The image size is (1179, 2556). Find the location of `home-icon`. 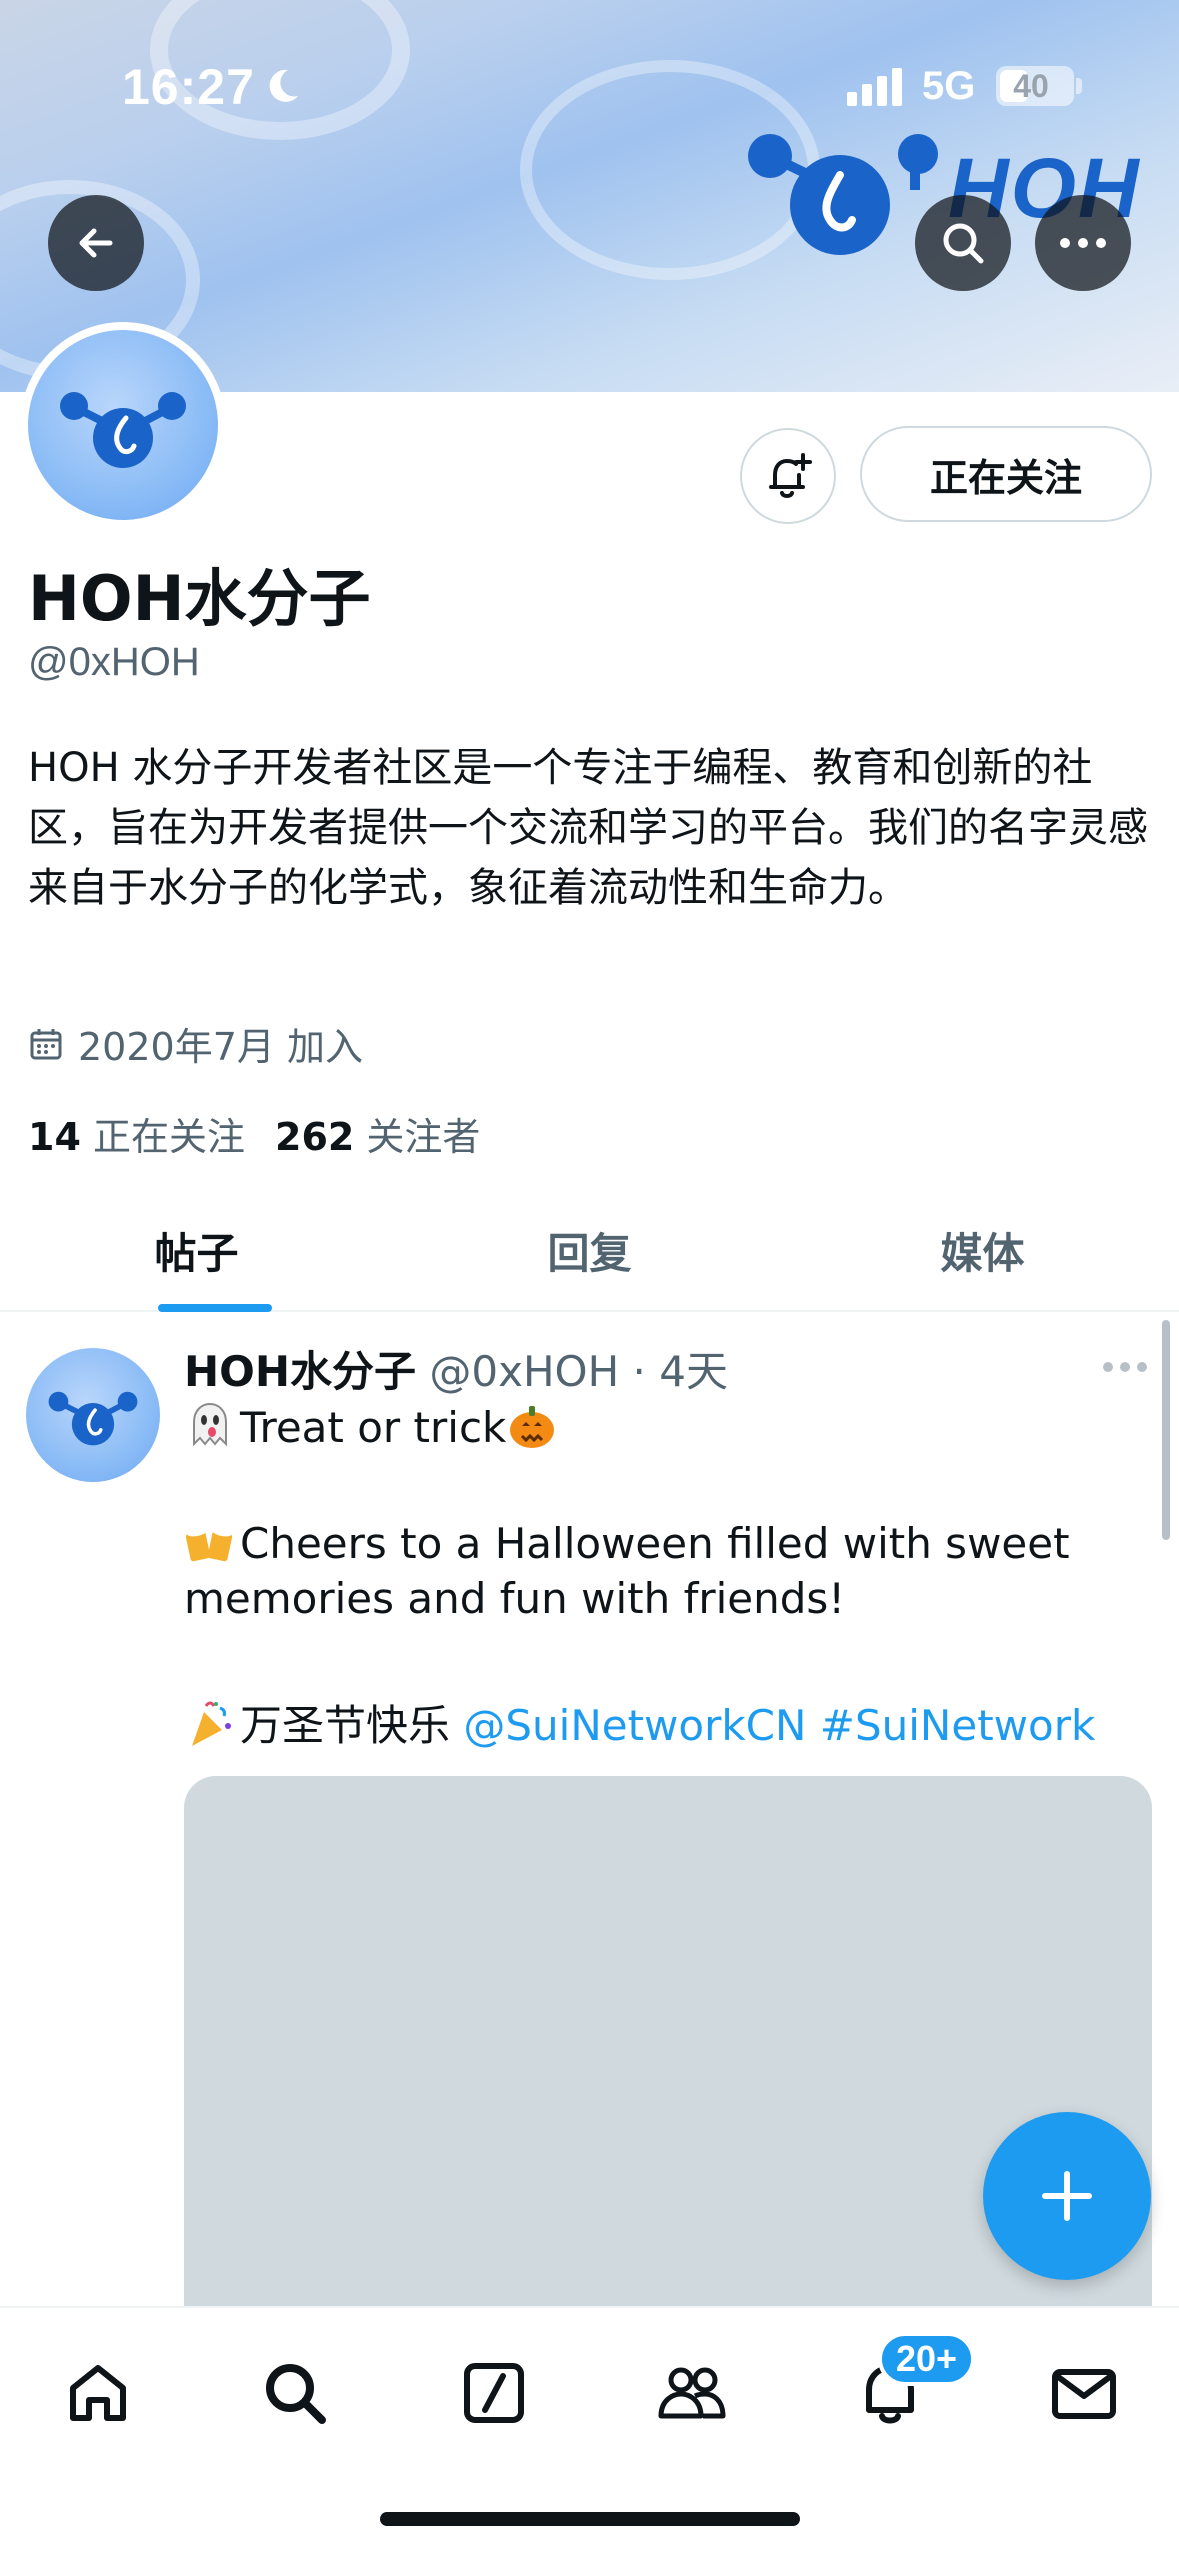

home-icon is located at coordinates (98, 2393).